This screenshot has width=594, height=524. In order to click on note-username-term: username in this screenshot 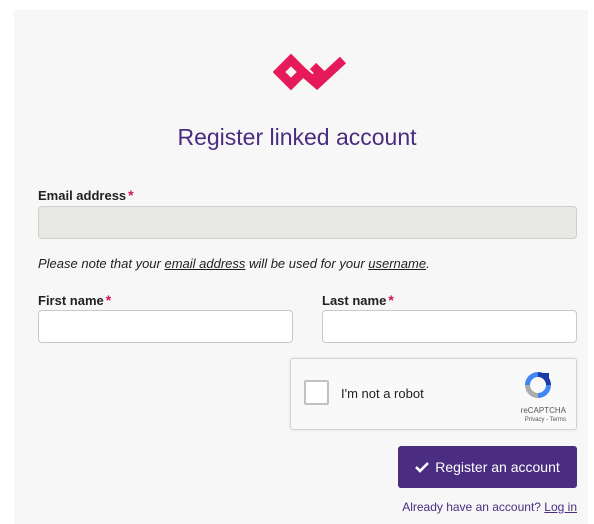, I will do `click(397, 263)`.